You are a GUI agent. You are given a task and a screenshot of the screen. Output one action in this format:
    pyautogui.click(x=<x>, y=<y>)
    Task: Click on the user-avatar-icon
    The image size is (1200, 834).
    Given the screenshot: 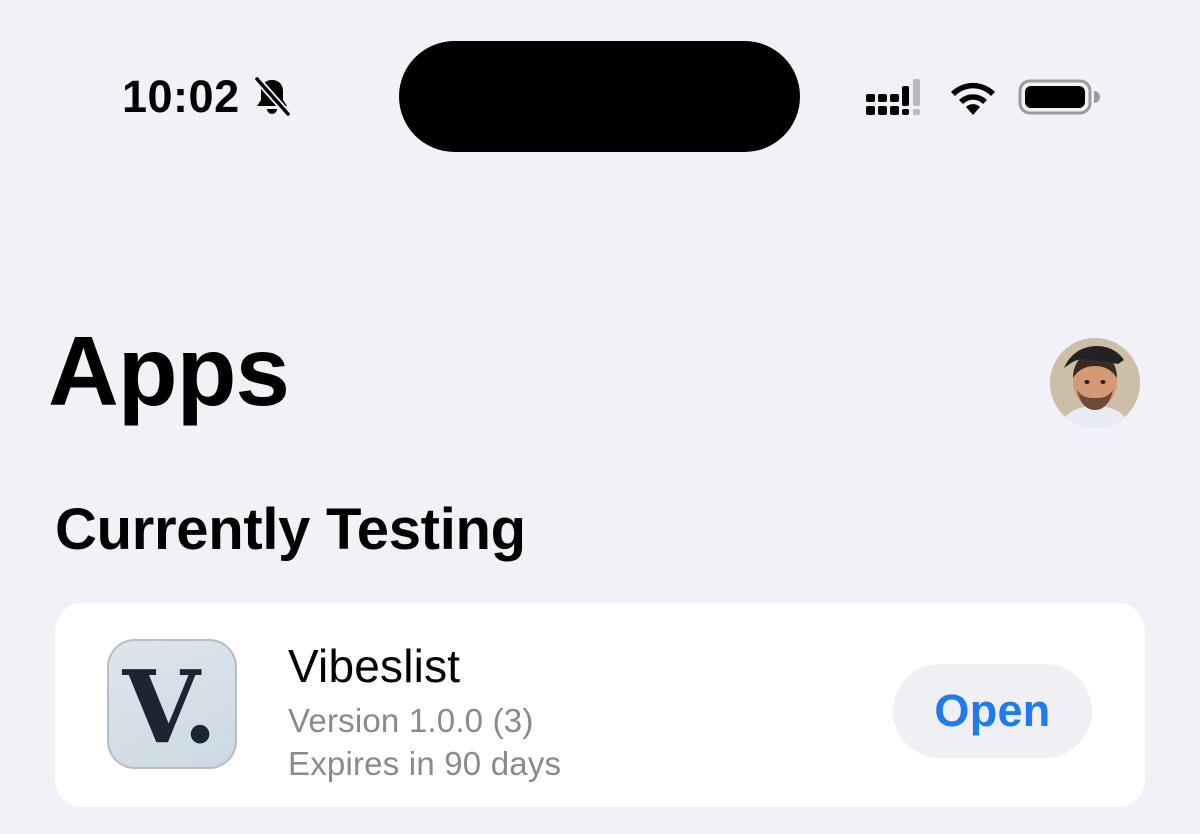 What is the action you would take?
    pyautogui.click(x=1095, y=383)
    